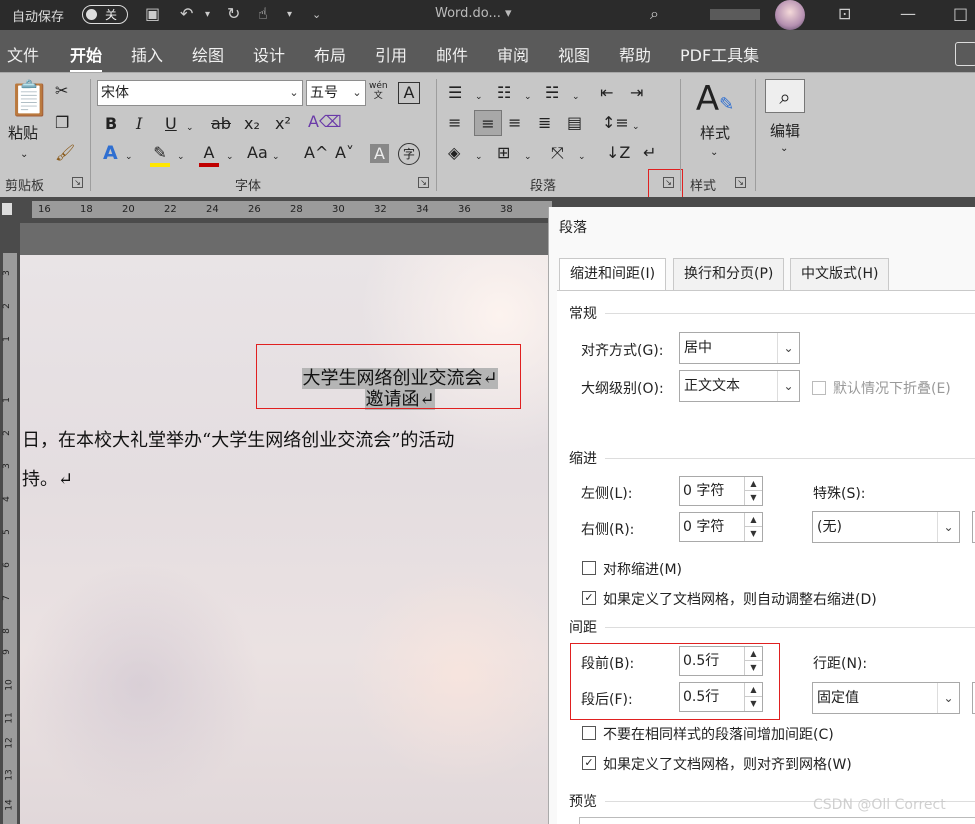 The width and height of the screenshot is (975, 824). Describe the element at coordinates (152, 13) in the screenshot. I see `save-icon: ▣` at that location.